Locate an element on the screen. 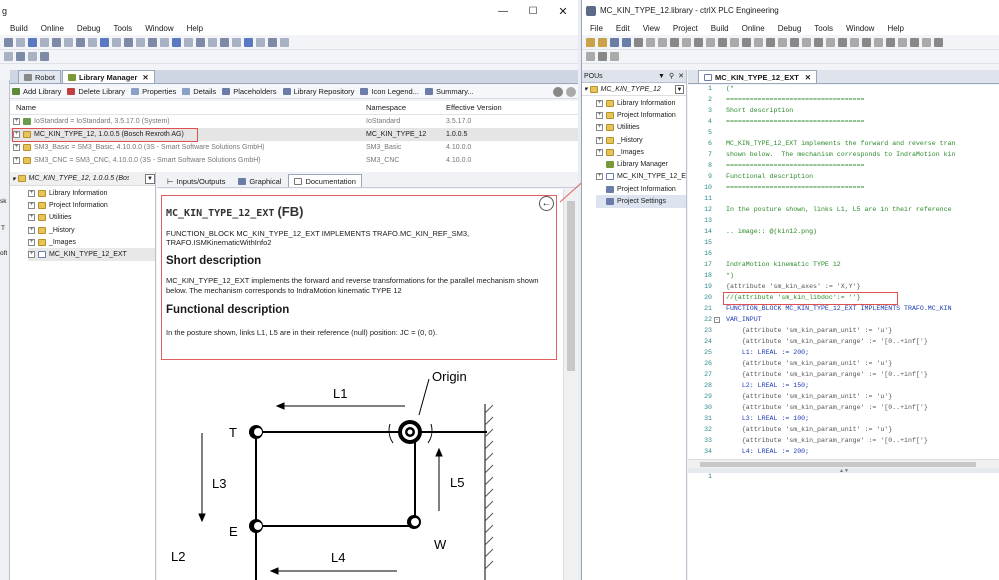  minimize-icon: — is located at coordinates (503, 11).